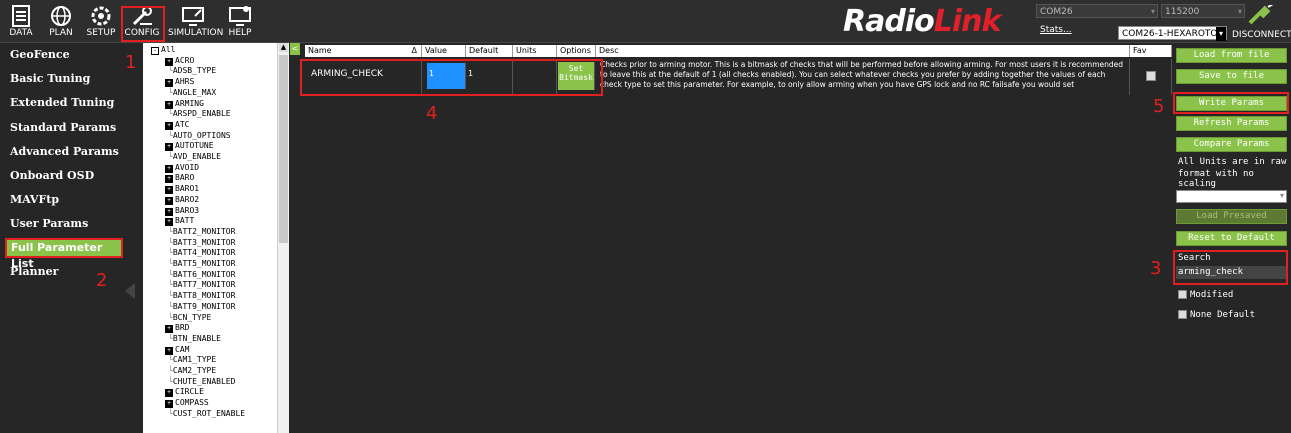 This screenshot has height=433, width=1291. Describe the element at coordinates (1231, 76) in the screenshot. I see `save-to-file-button: Save to file` at that location.